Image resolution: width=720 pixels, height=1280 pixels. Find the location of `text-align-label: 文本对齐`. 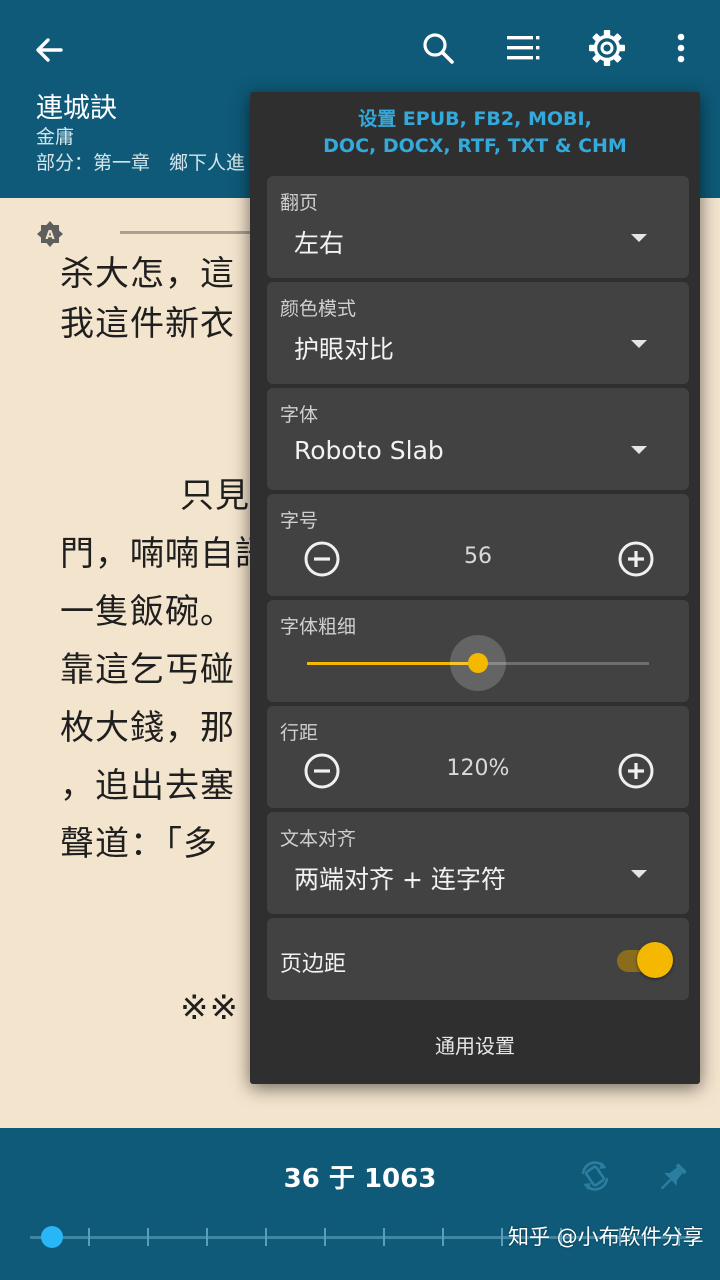

text-align-label: 文本对齐 is located at coordinates (318, 839).